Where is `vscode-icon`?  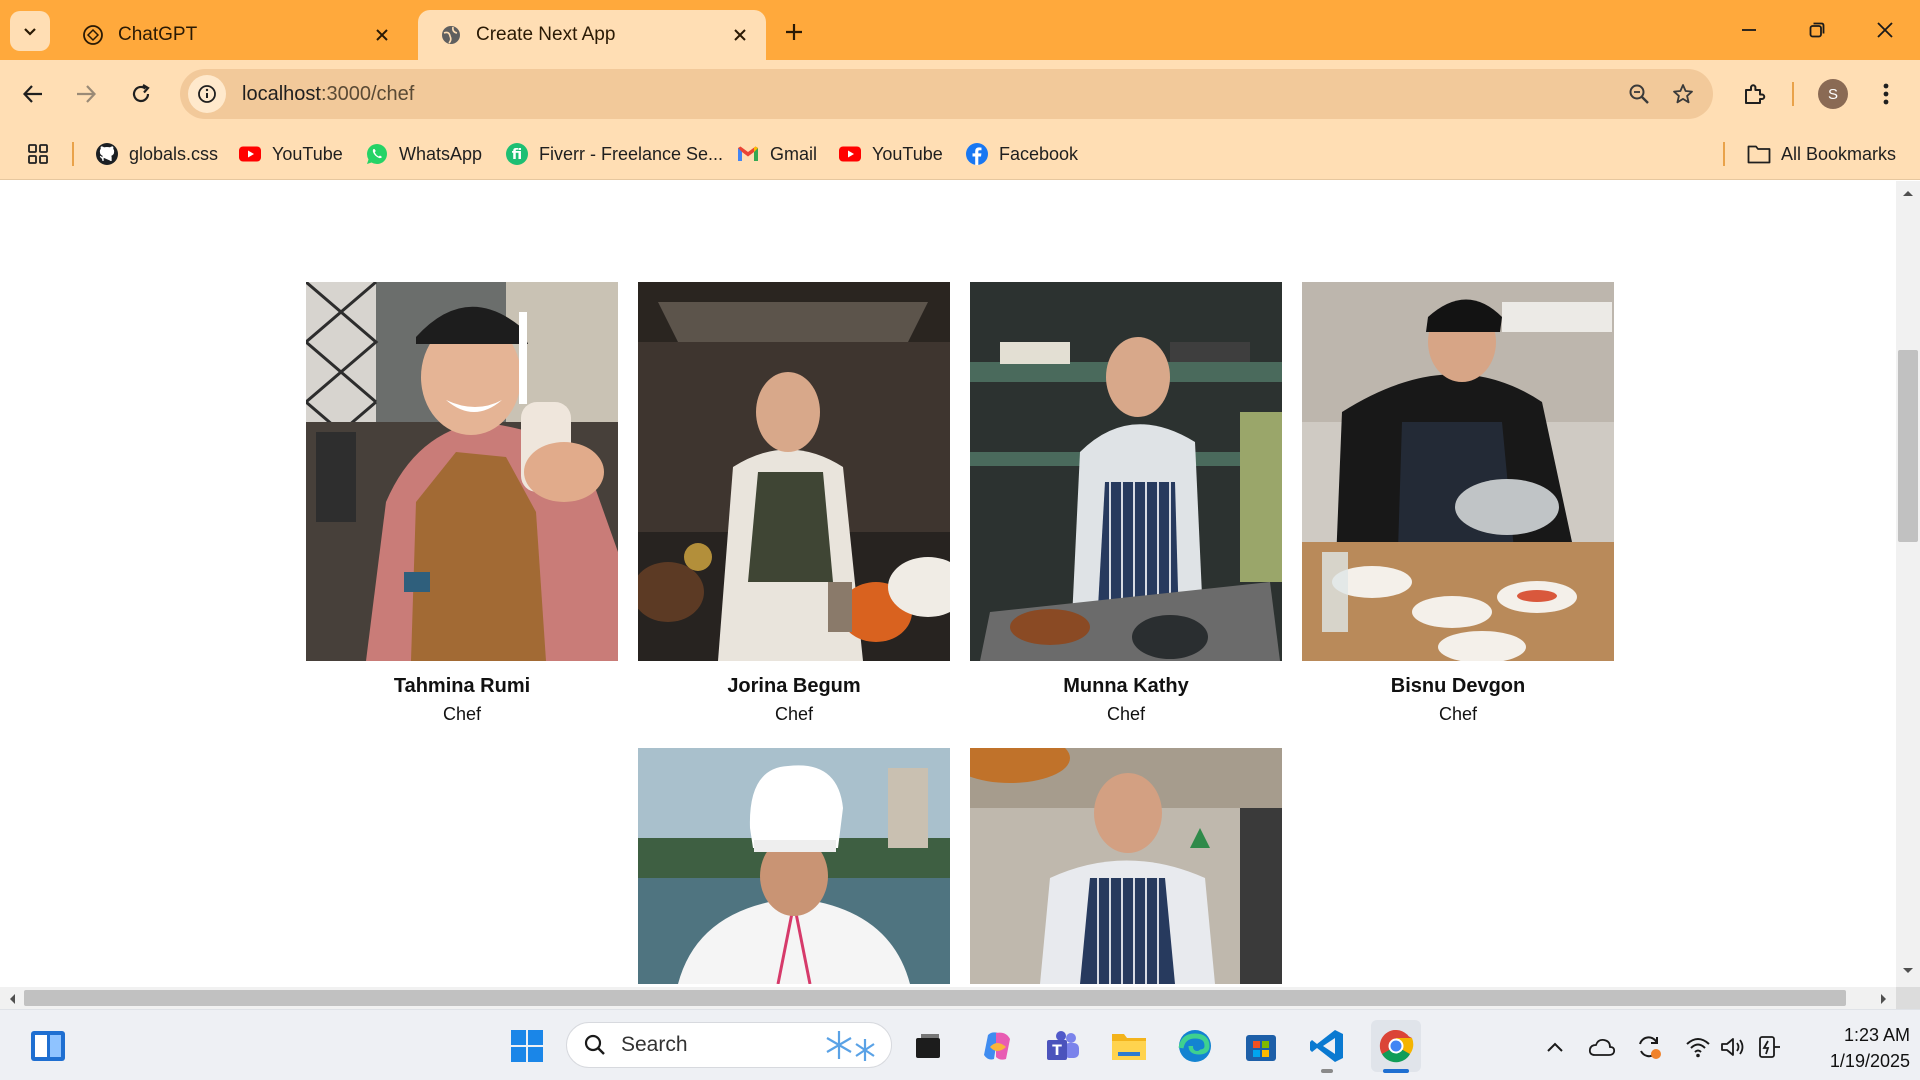 vscode-icon is located at coordinates (1326, 1046).